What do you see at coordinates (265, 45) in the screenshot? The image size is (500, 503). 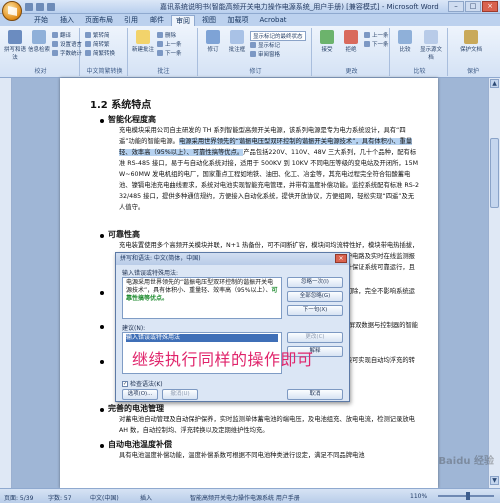 I see `show-markup-button: 显示标记` at bounding box center [265, 45].